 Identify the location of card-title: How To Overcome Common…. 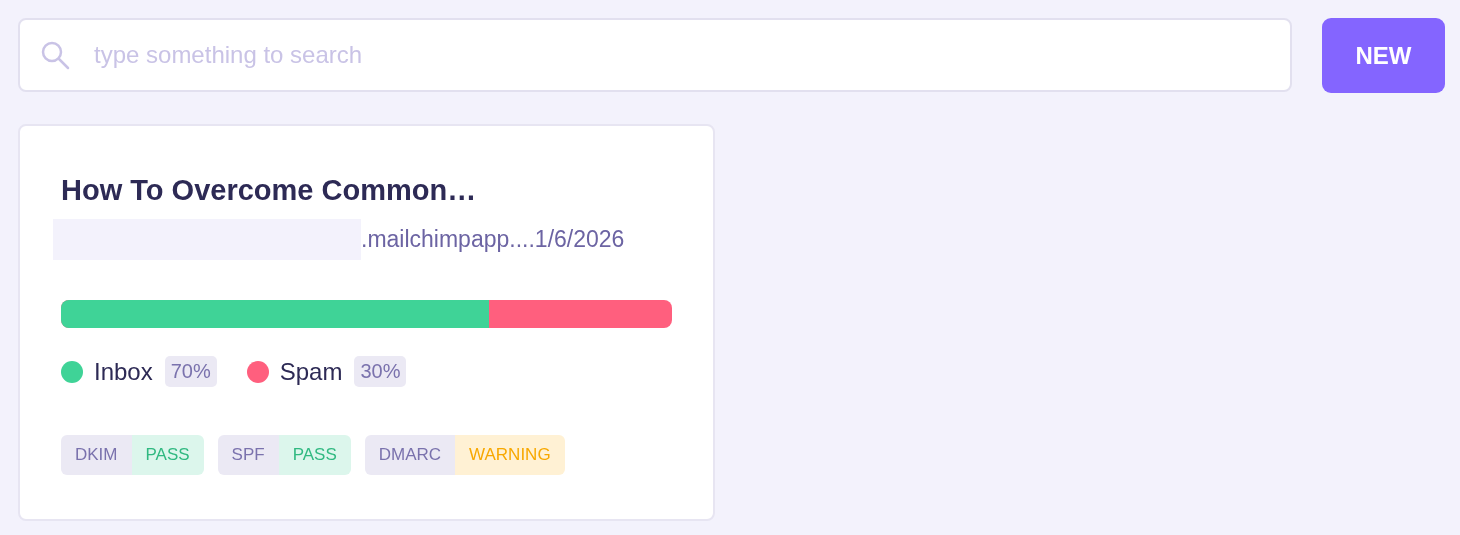
(269, 190).